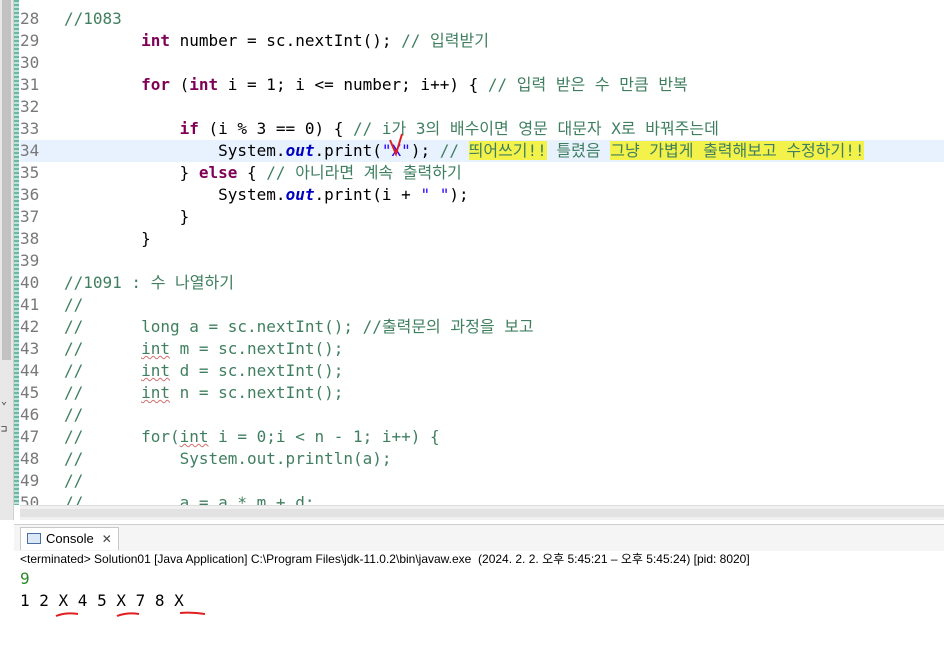  Describe the element at coordinates (34, 538) in the screenshot. I see `console-icon` at that location.